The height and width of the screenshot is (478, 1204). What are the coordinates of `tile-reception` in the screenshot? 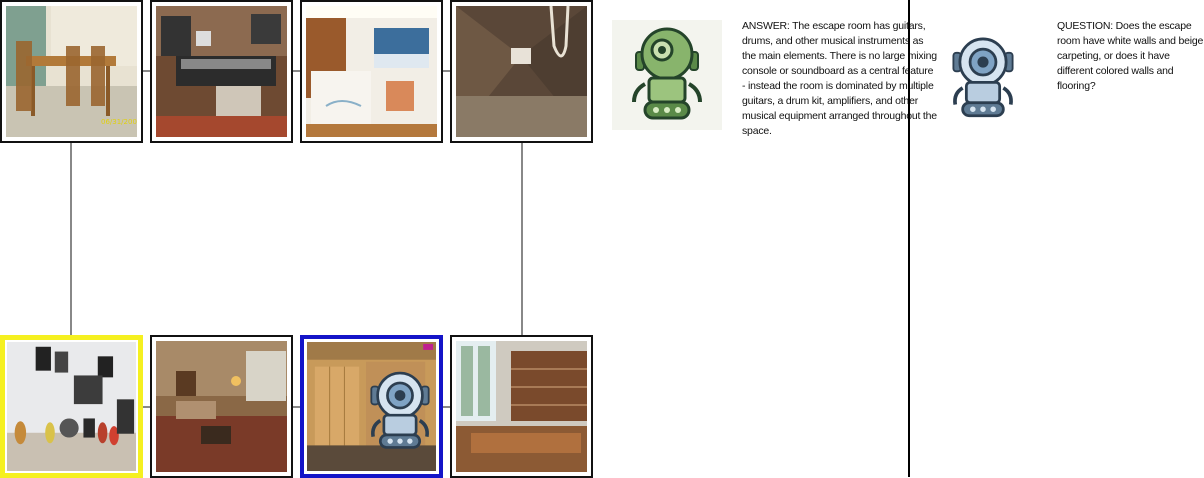 It's located at (371, 71).